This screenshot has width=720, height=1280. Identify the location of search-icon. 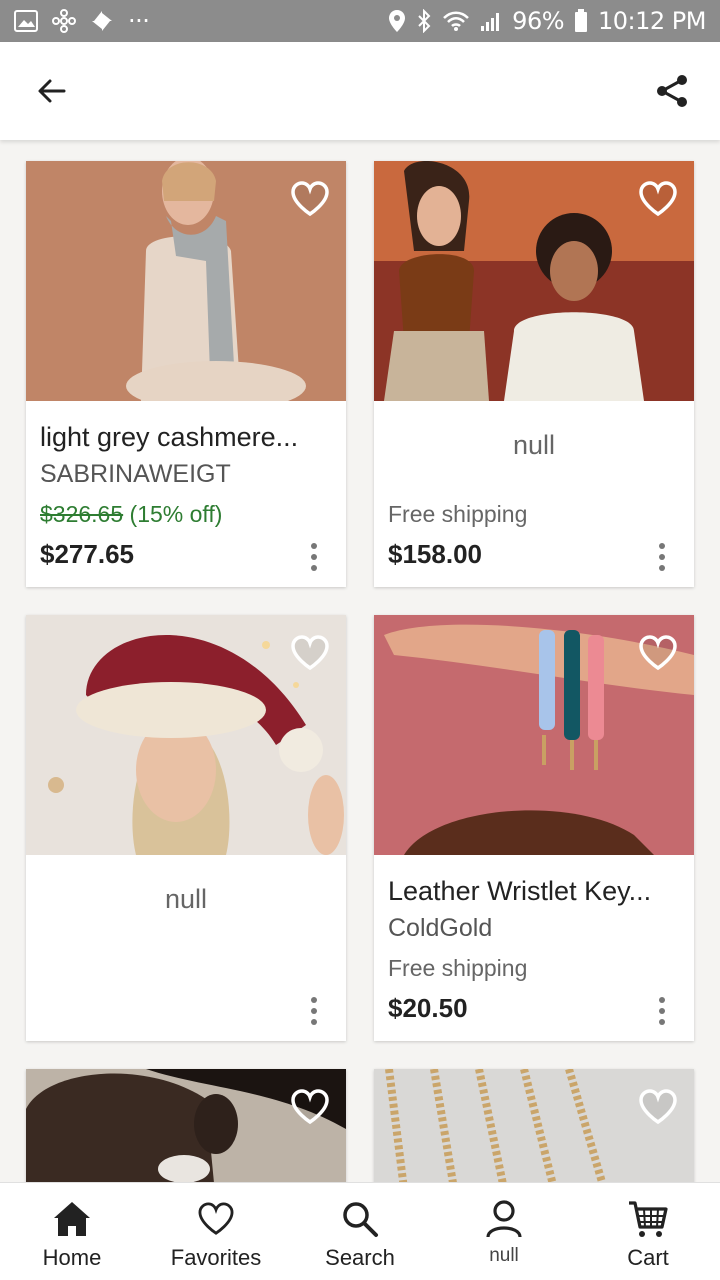
(360, 1219).